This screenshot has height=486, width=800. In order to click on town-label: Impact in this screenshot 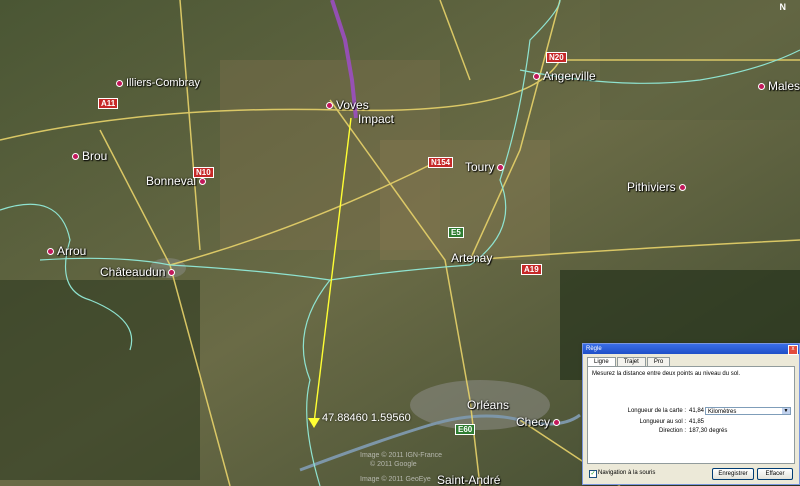, I will do `click(376, 119)`.